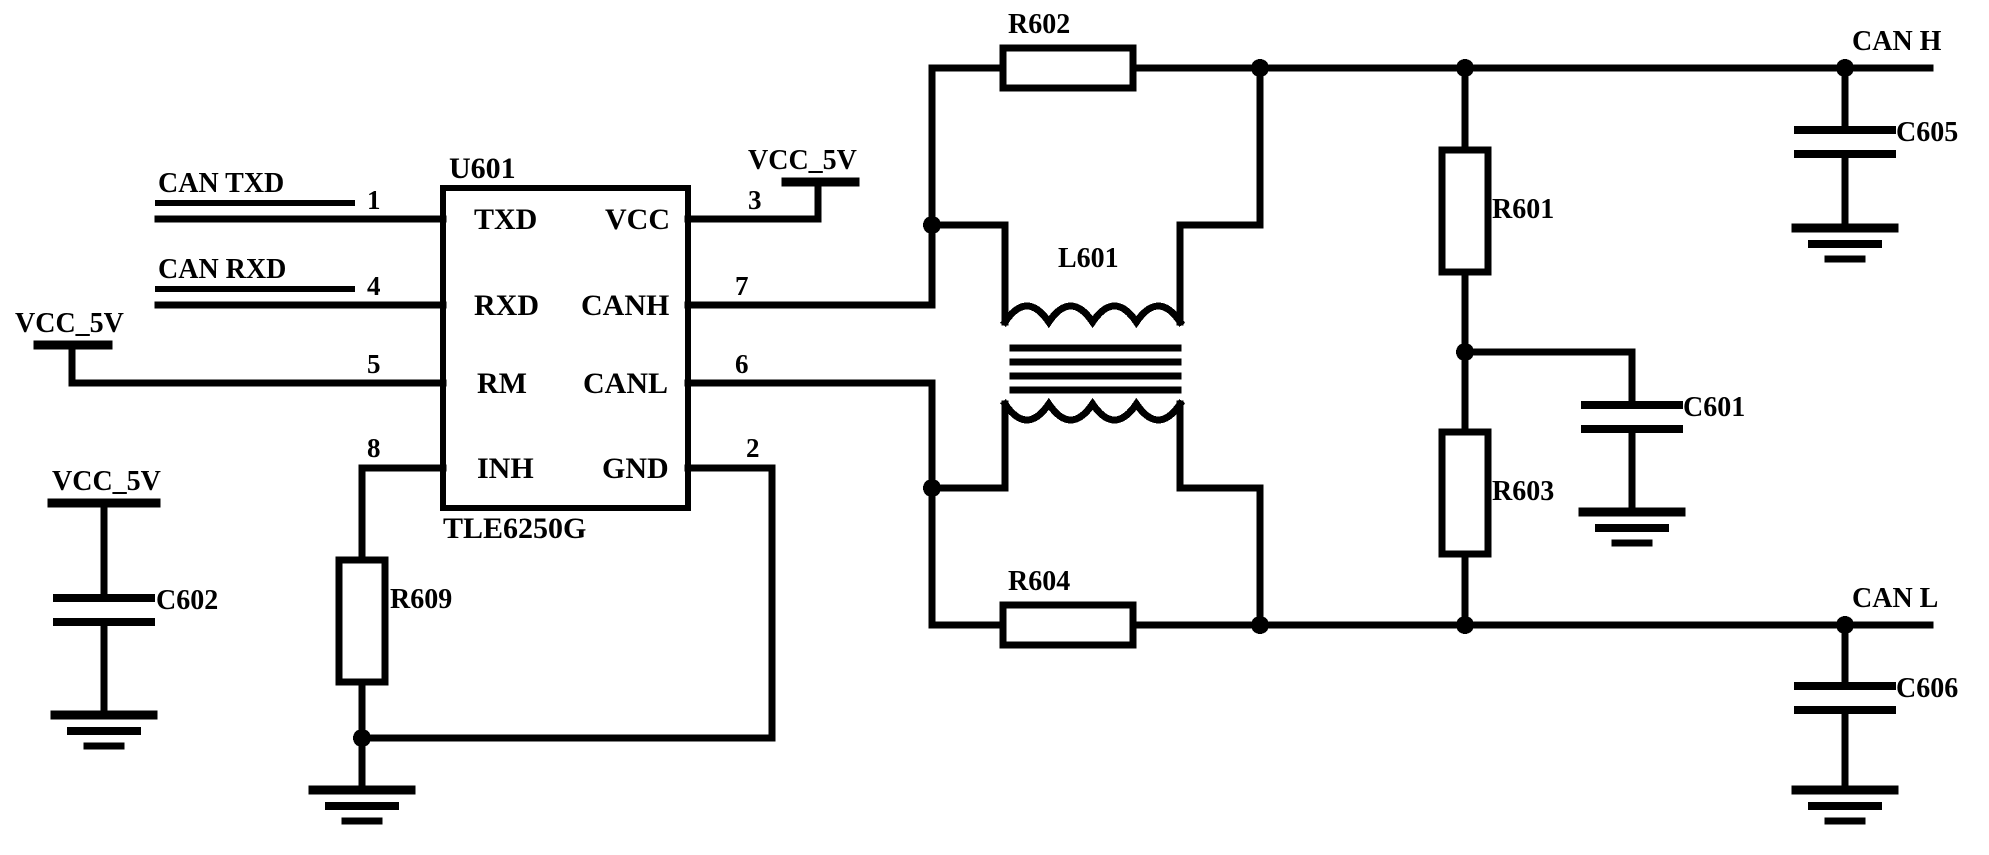 The image size is (1989, 855). Describe the element at coordinates (802, 160) in the screenshot. I see `power-label-vcc5v-top: VCC_5V` at that location.